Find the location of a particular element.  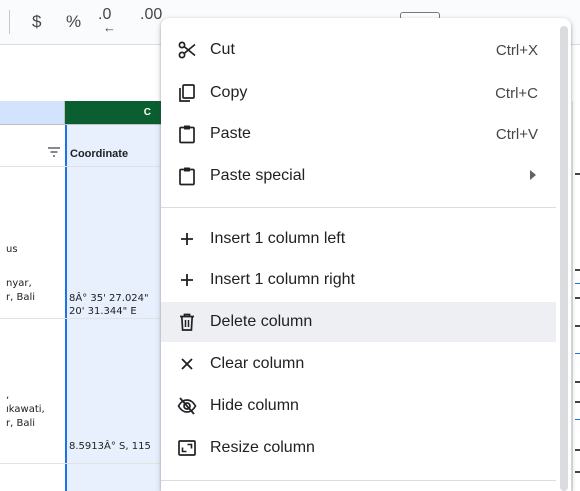

column-header-b is located at coordinates (32, 113).